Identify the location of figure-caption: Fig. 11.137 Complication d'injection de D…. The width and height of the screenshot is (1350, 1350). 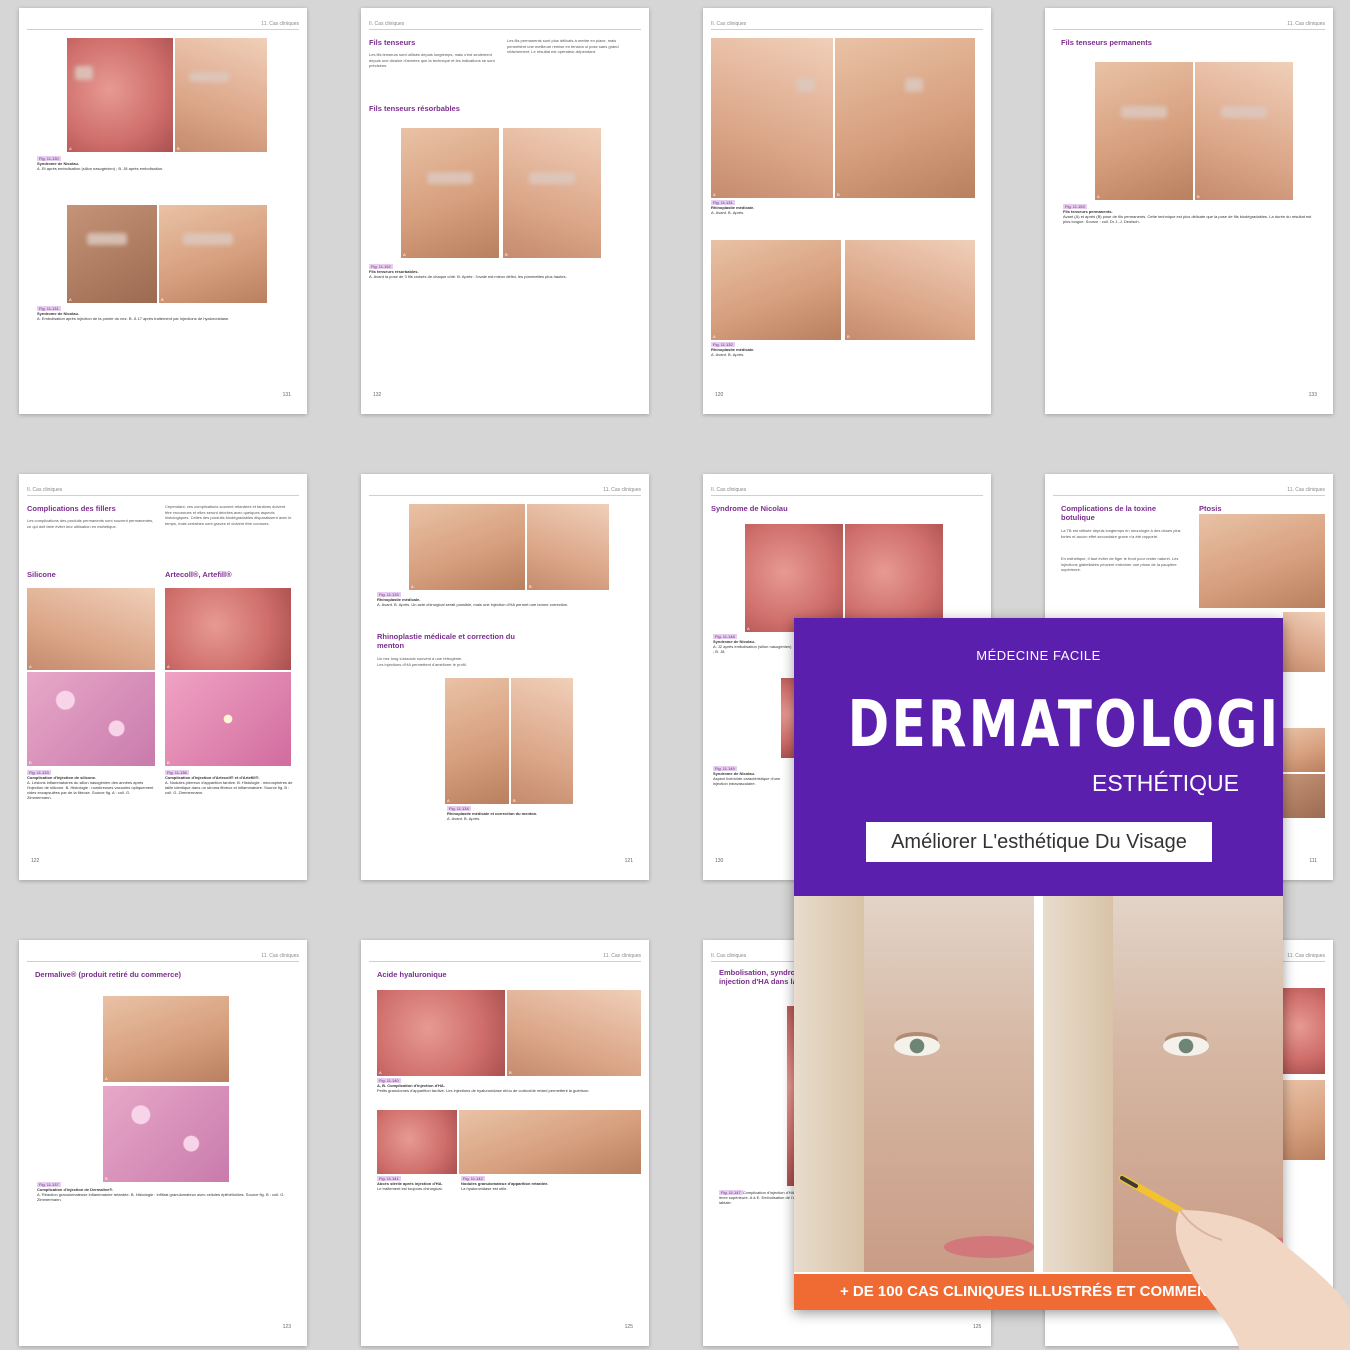
(161, 1192).